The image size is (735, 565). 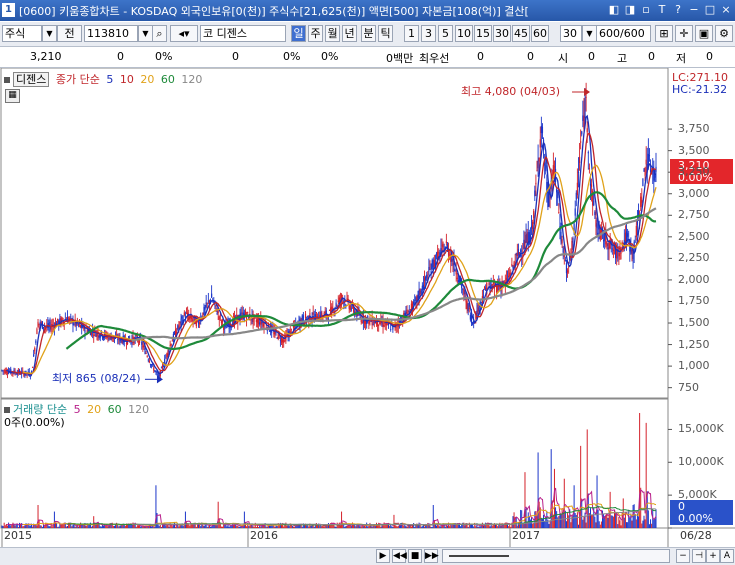 What do you see at coordinates (664, 33) in the screenshot?
I see `candle-tool-icon: ⊞` at bounding box center [664, 33].